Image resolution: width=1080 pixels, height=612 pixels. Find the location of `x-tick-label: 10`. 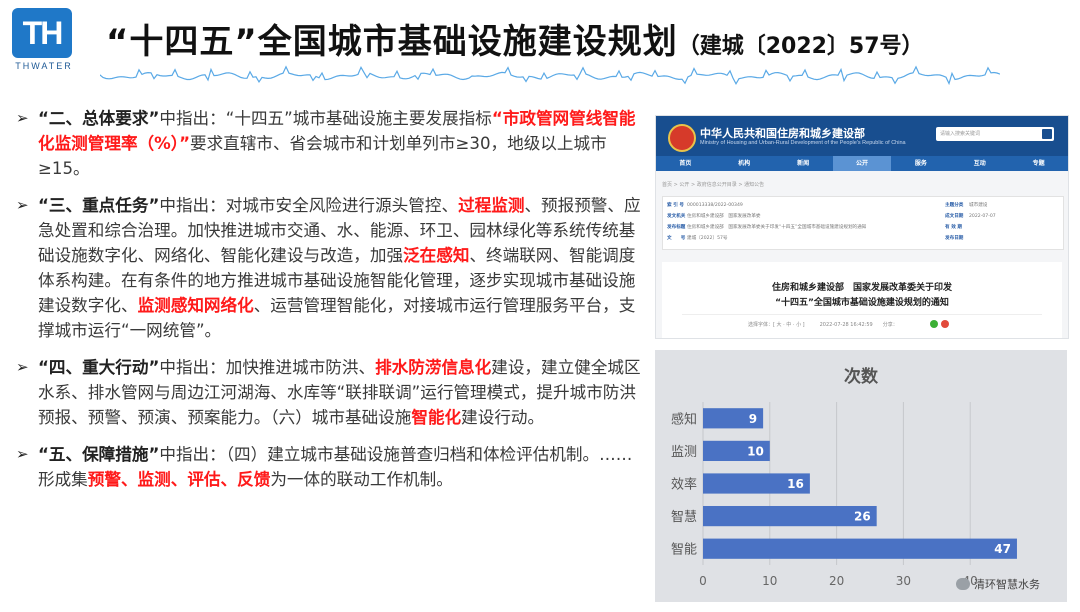

x-tick-label: 10 is located at coordinates (769, 581).